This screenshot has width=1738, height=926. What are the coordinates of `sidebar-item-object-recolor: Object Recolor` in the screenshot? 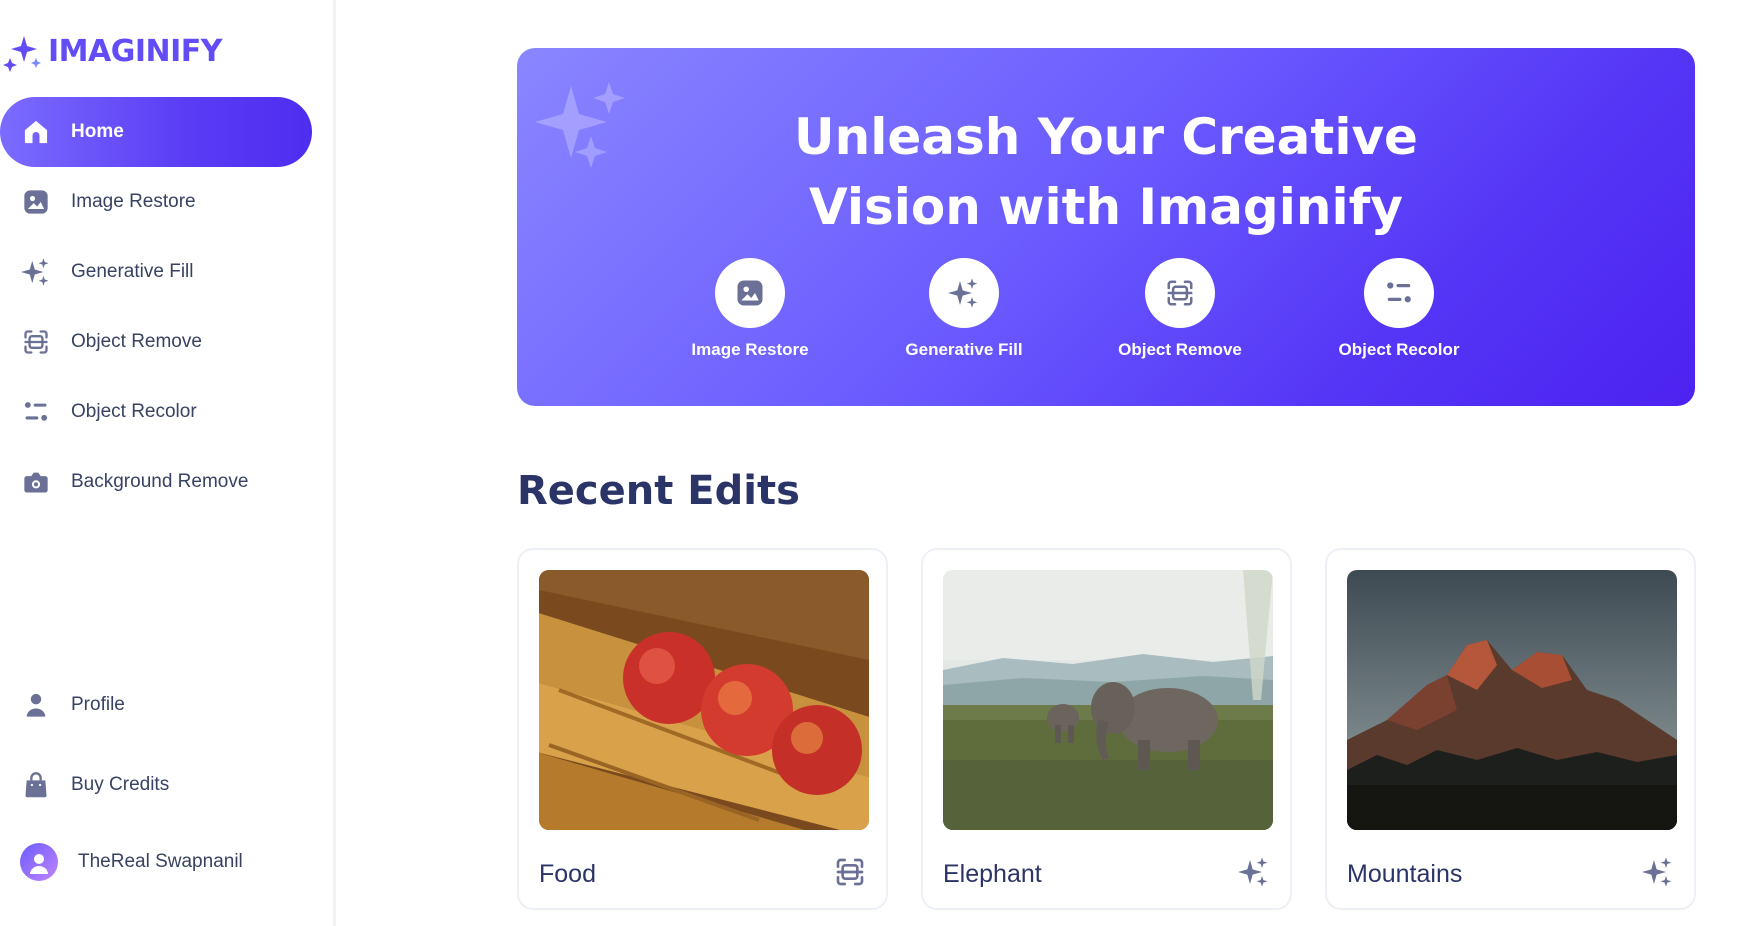 It's located at (156, 412).